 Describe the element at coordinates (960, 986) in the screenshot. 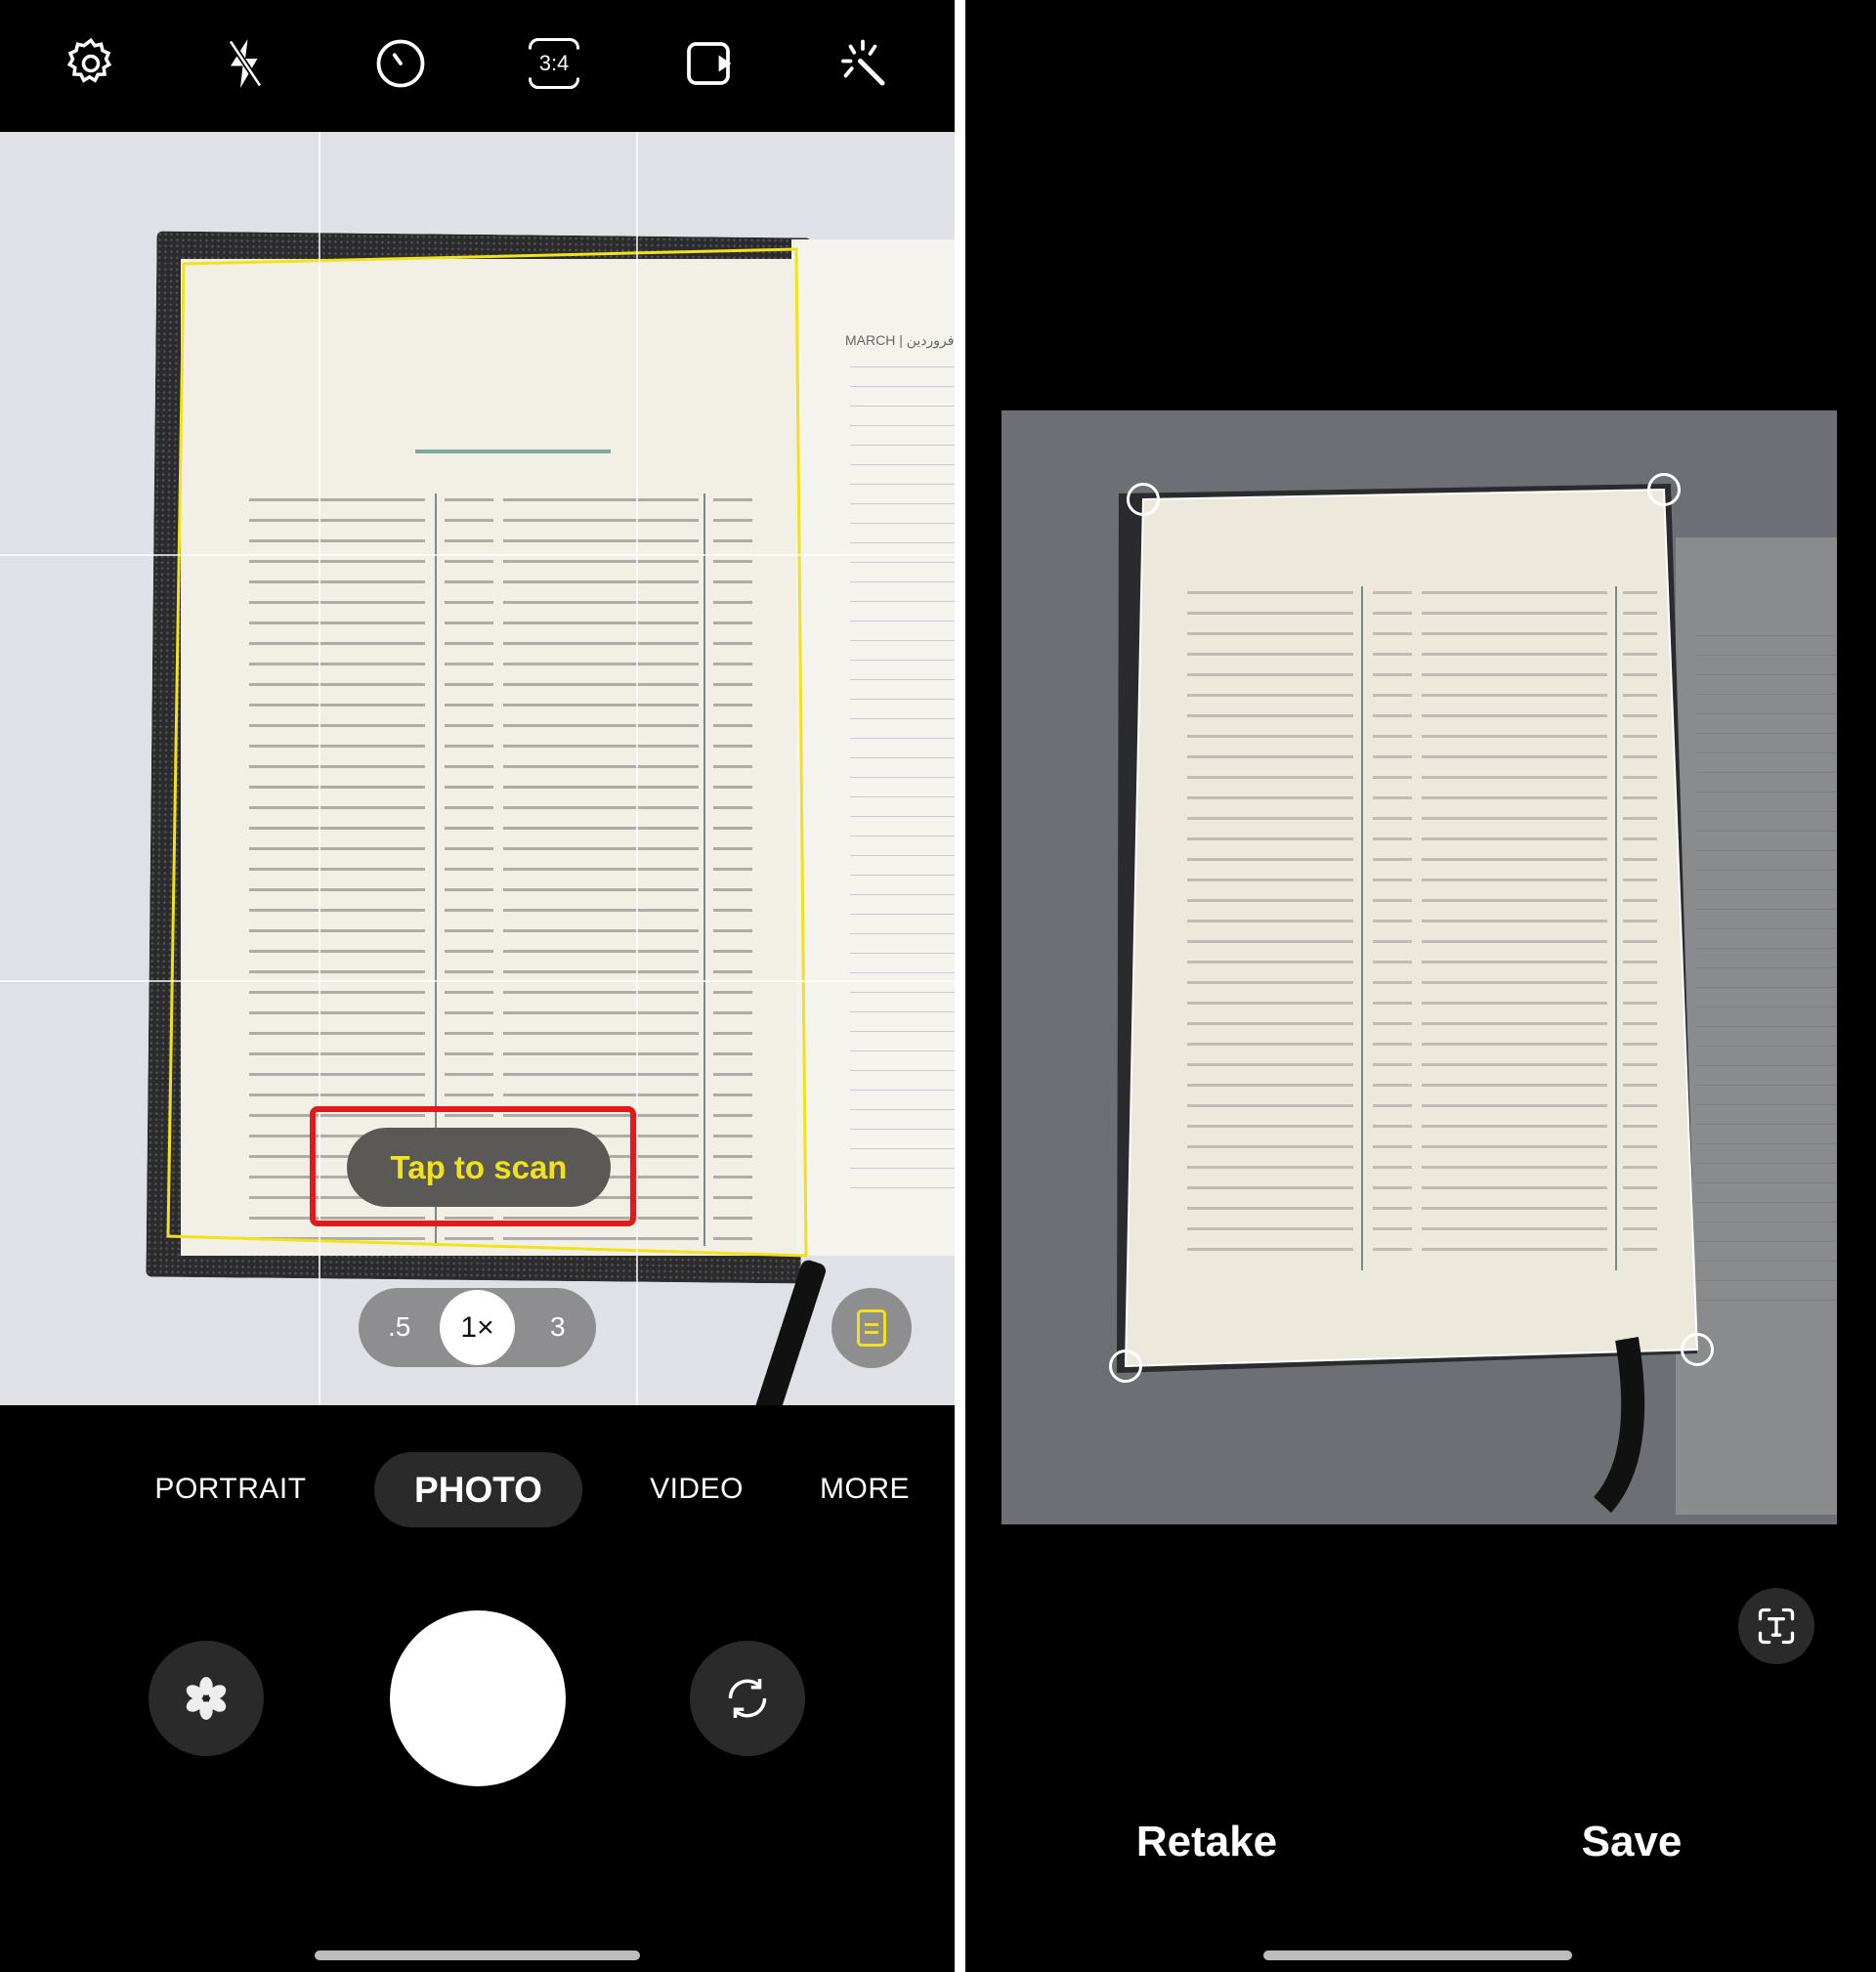

I see `panel-divider` at that location.